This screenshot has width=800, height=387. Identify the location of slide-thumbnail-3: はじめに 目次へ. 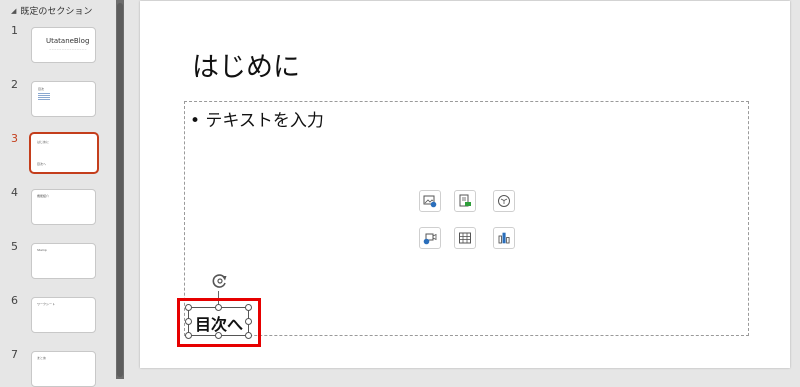
(64, 153).